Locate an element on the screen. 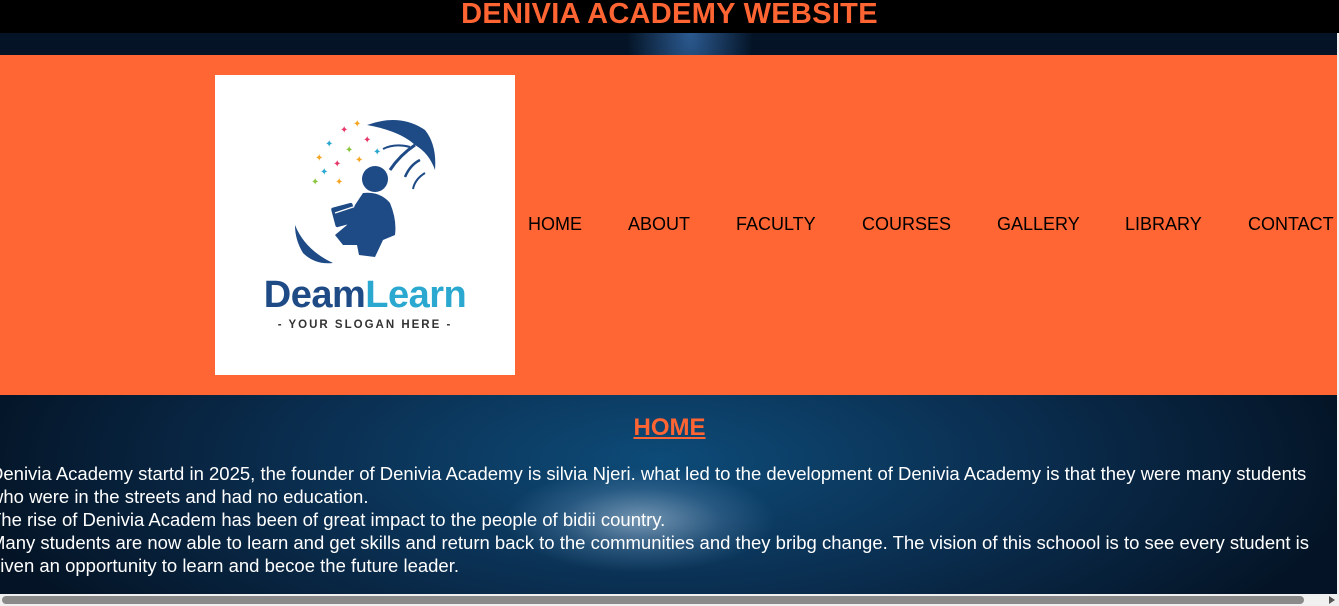 This screenshot has height=606, width=1339. logo-slogan: - YOUR SLOGAN HERE - is located at coordinates (365, 325).